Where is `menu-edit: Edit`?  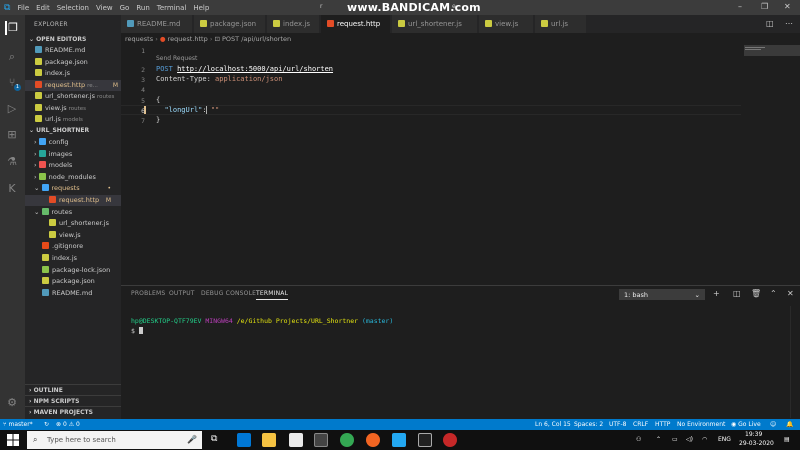 menu-edit: Edit is located at coordinates (43, 8).